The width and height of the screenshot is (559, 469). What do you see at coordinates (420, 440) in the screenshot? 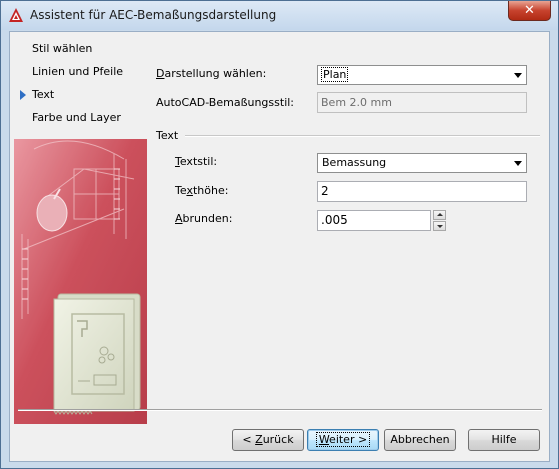
I see `cancel-button: Abbrechen` at bounding box center [420, 440].